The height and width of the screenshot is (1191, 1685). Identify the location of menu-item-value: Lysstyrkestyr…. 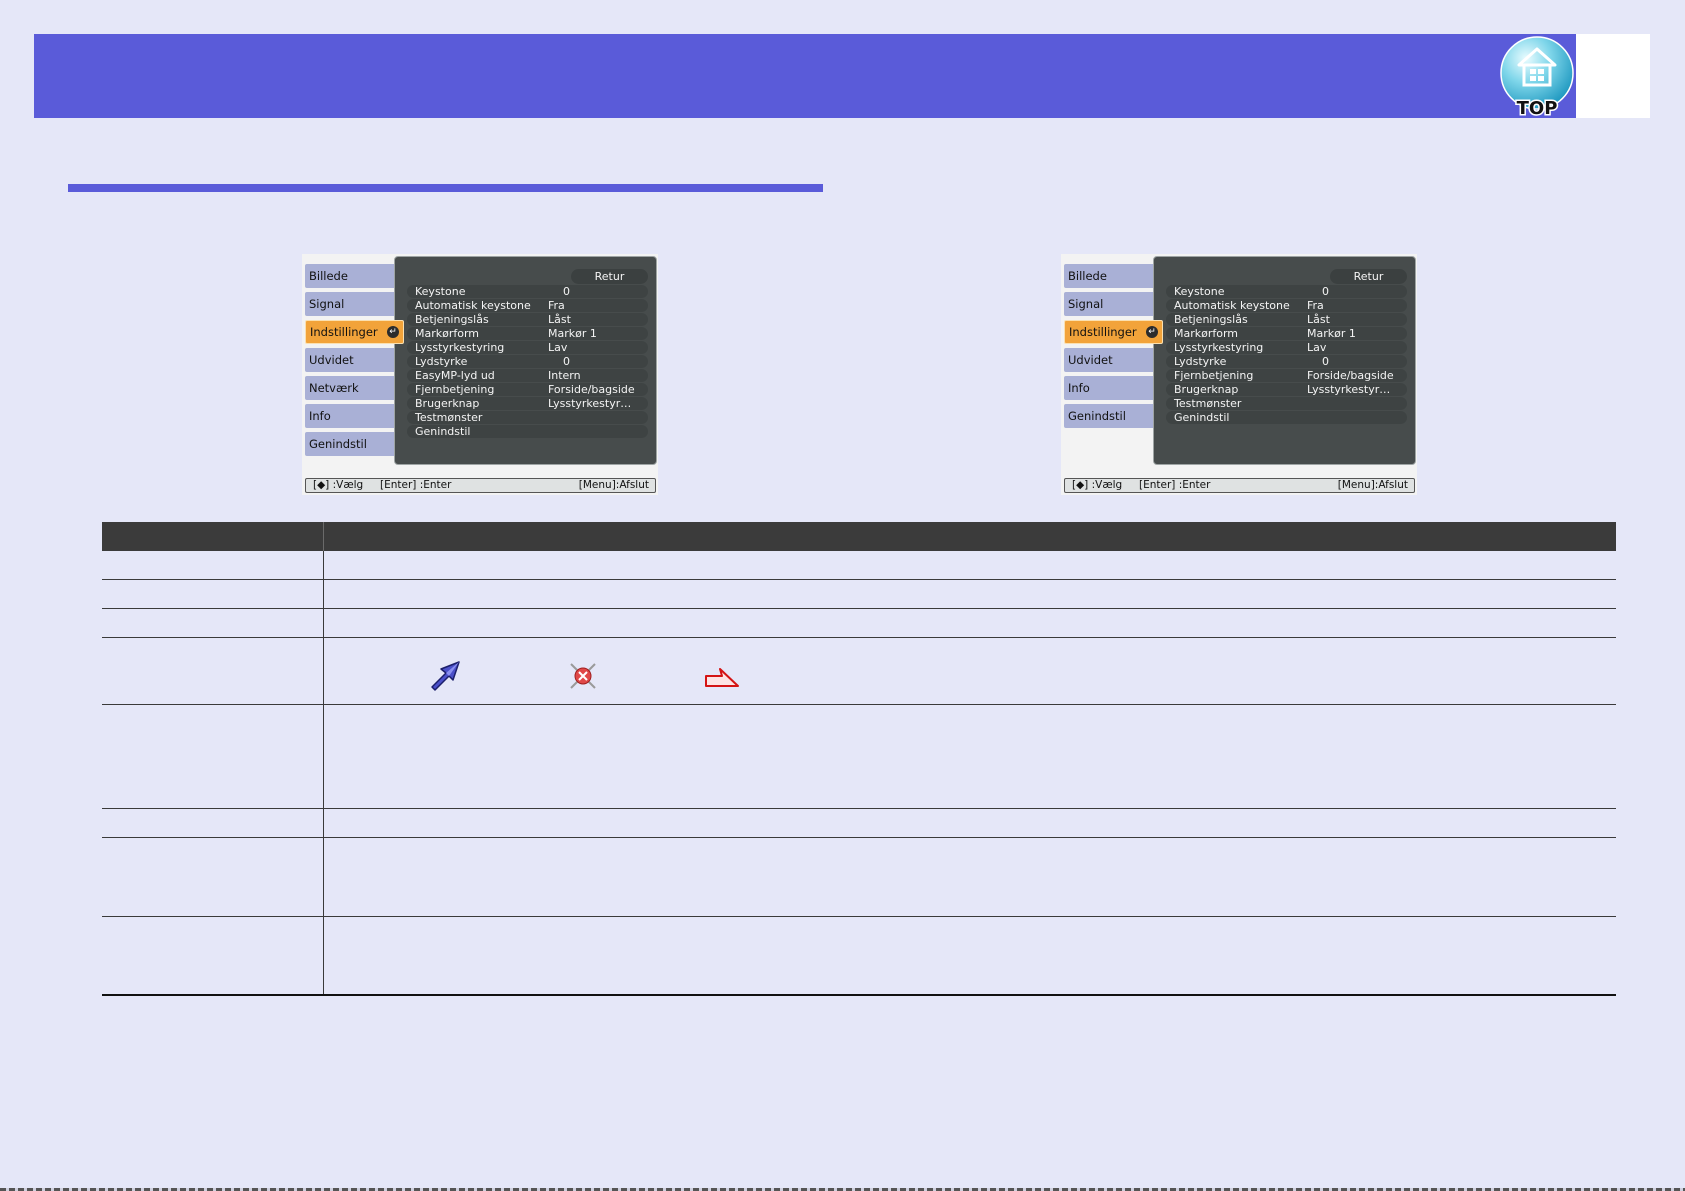
(1349, 389).